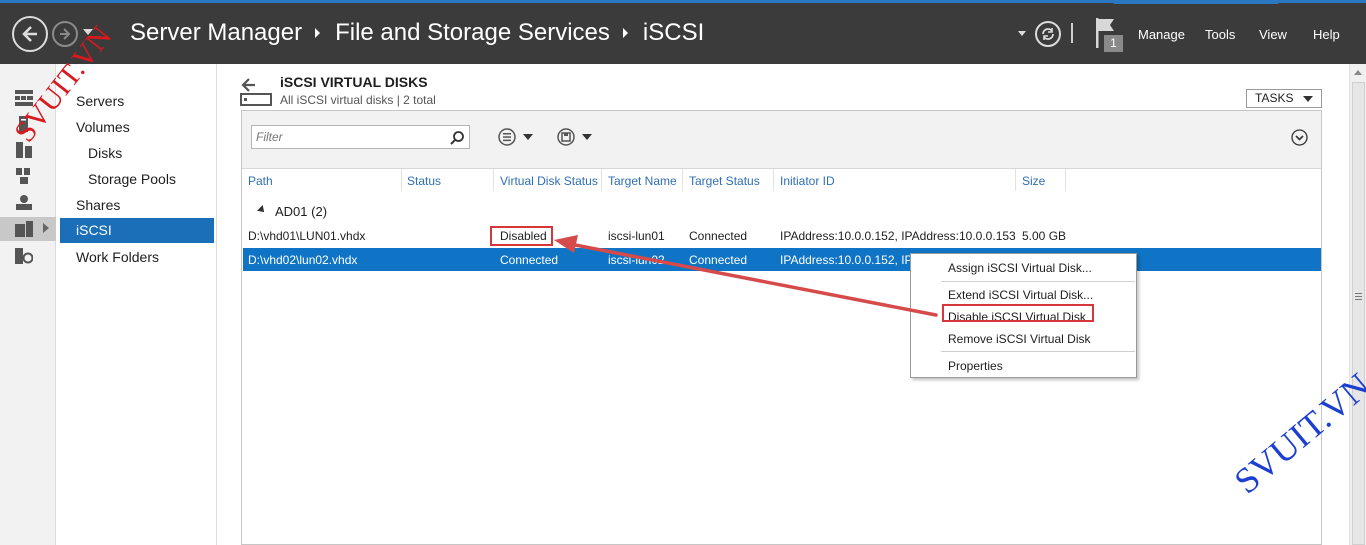  I want to click on disabled-highlight-box, so click(521, 236).